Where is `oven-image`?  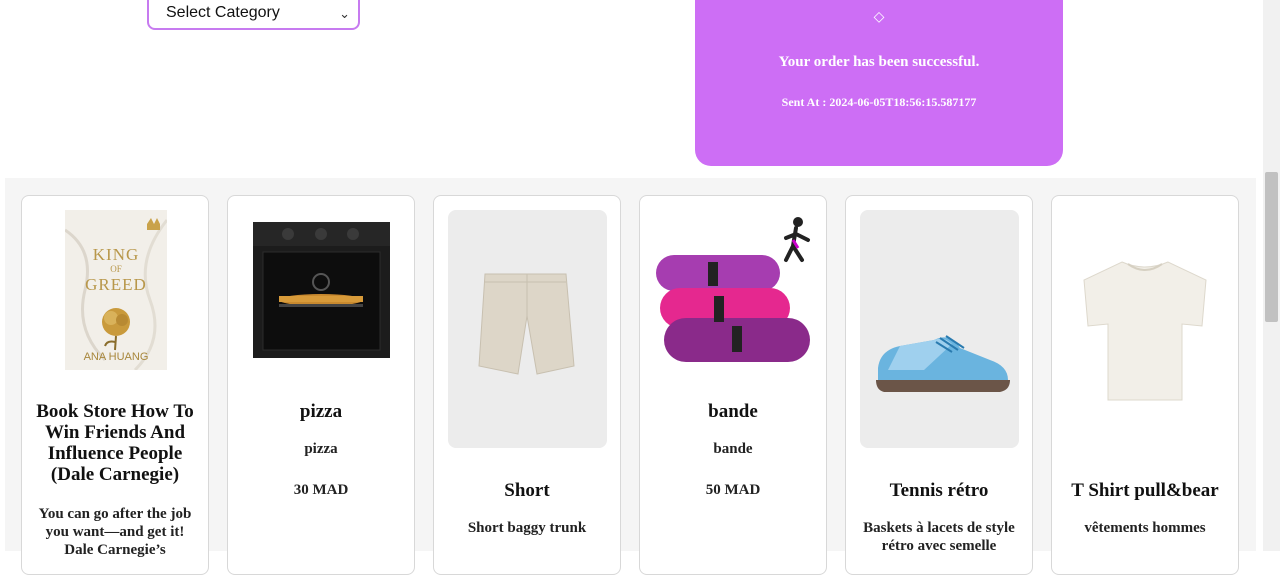
oven-image is located at coordinates (321, 290).